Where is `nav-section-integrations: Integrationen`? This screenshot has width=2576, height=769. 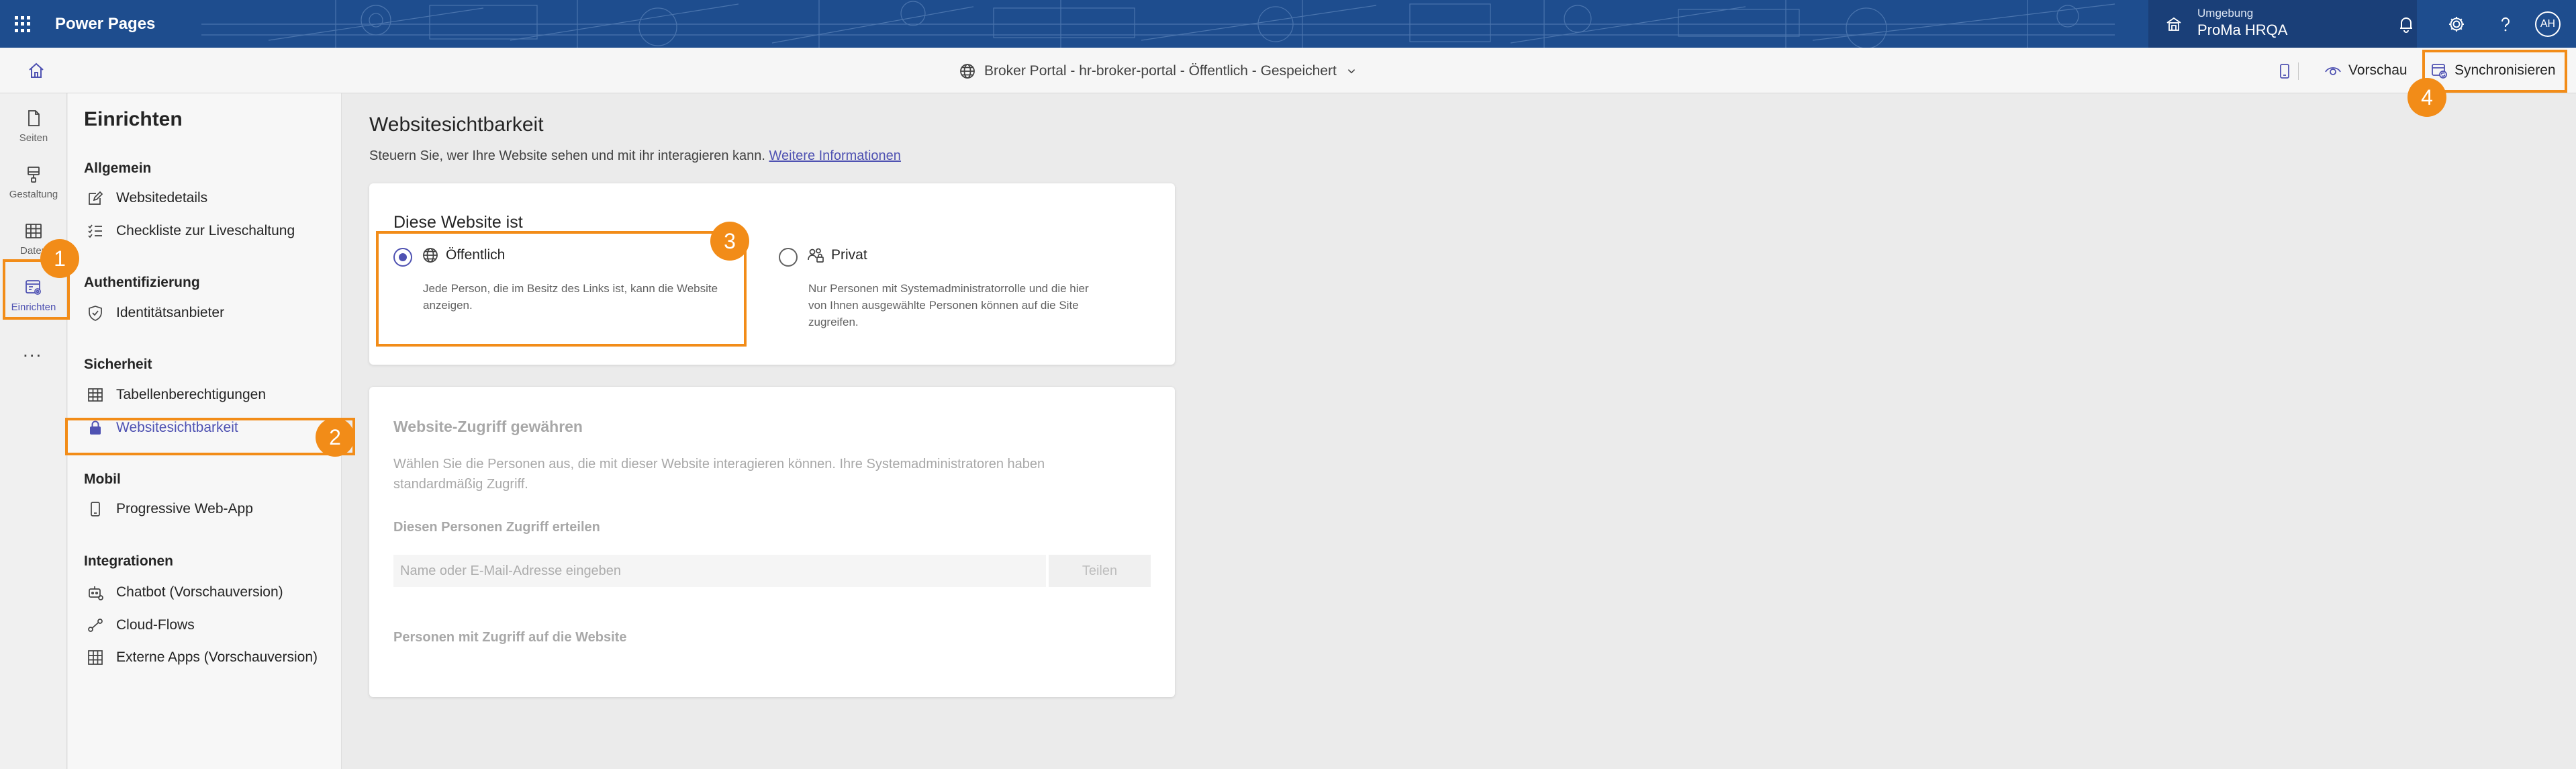
nav-section-integrations: Integrationen is located at coordinates (129, 561).